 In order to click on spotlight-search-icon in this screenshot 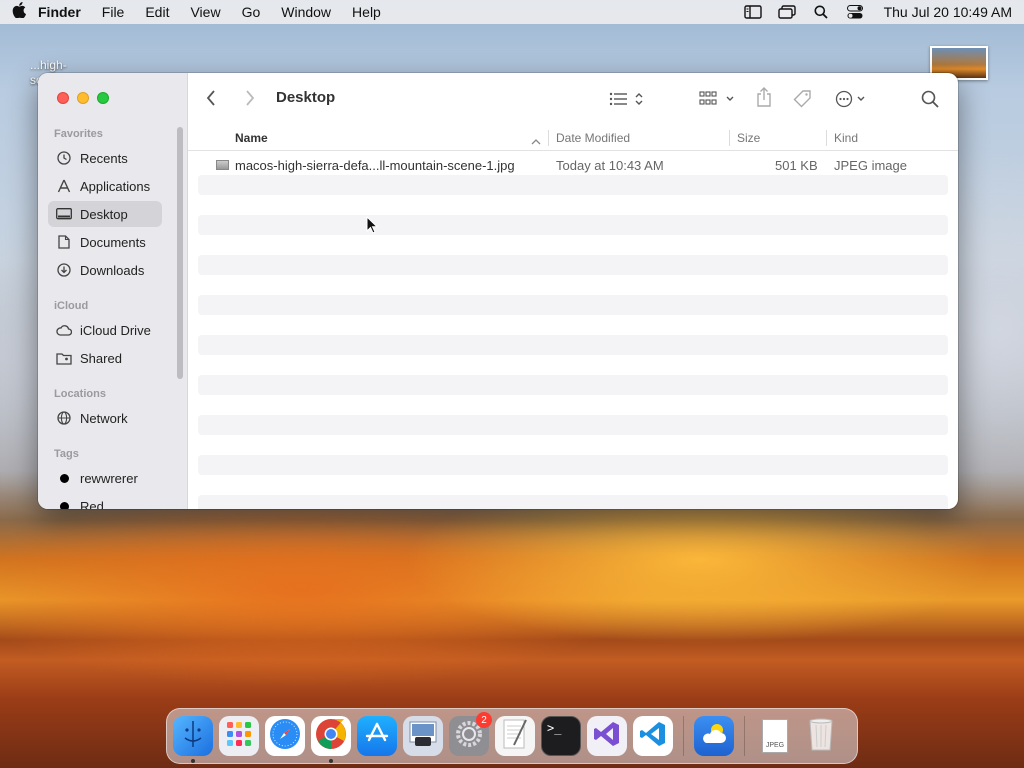, I will do `click(821, 12)`.